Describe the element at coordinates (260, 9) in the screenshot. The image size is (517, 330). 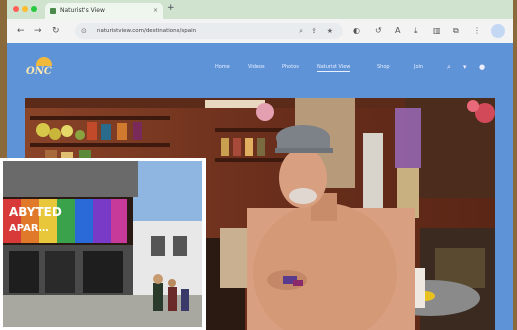
I see `tab-strip: Naturist's View × +` at that location.